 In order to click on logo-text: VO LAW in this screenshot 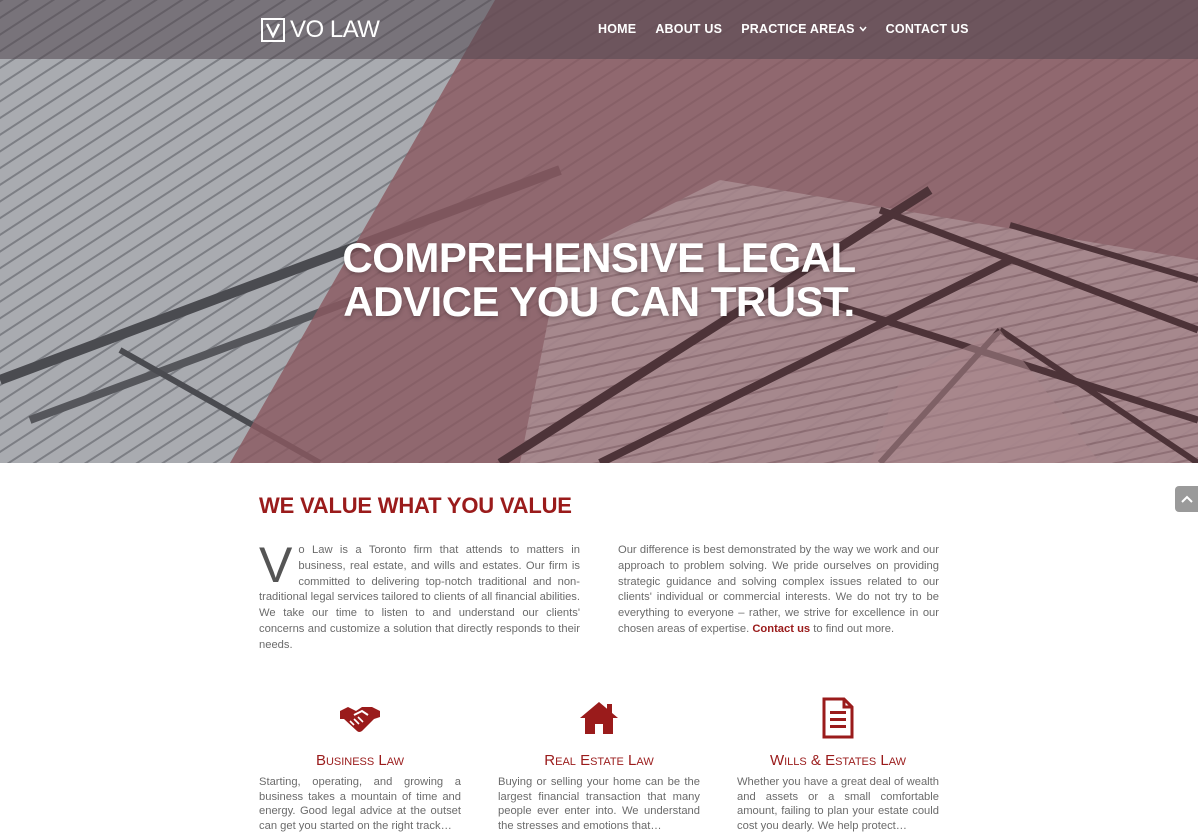, I will do `click(335, 29)`.